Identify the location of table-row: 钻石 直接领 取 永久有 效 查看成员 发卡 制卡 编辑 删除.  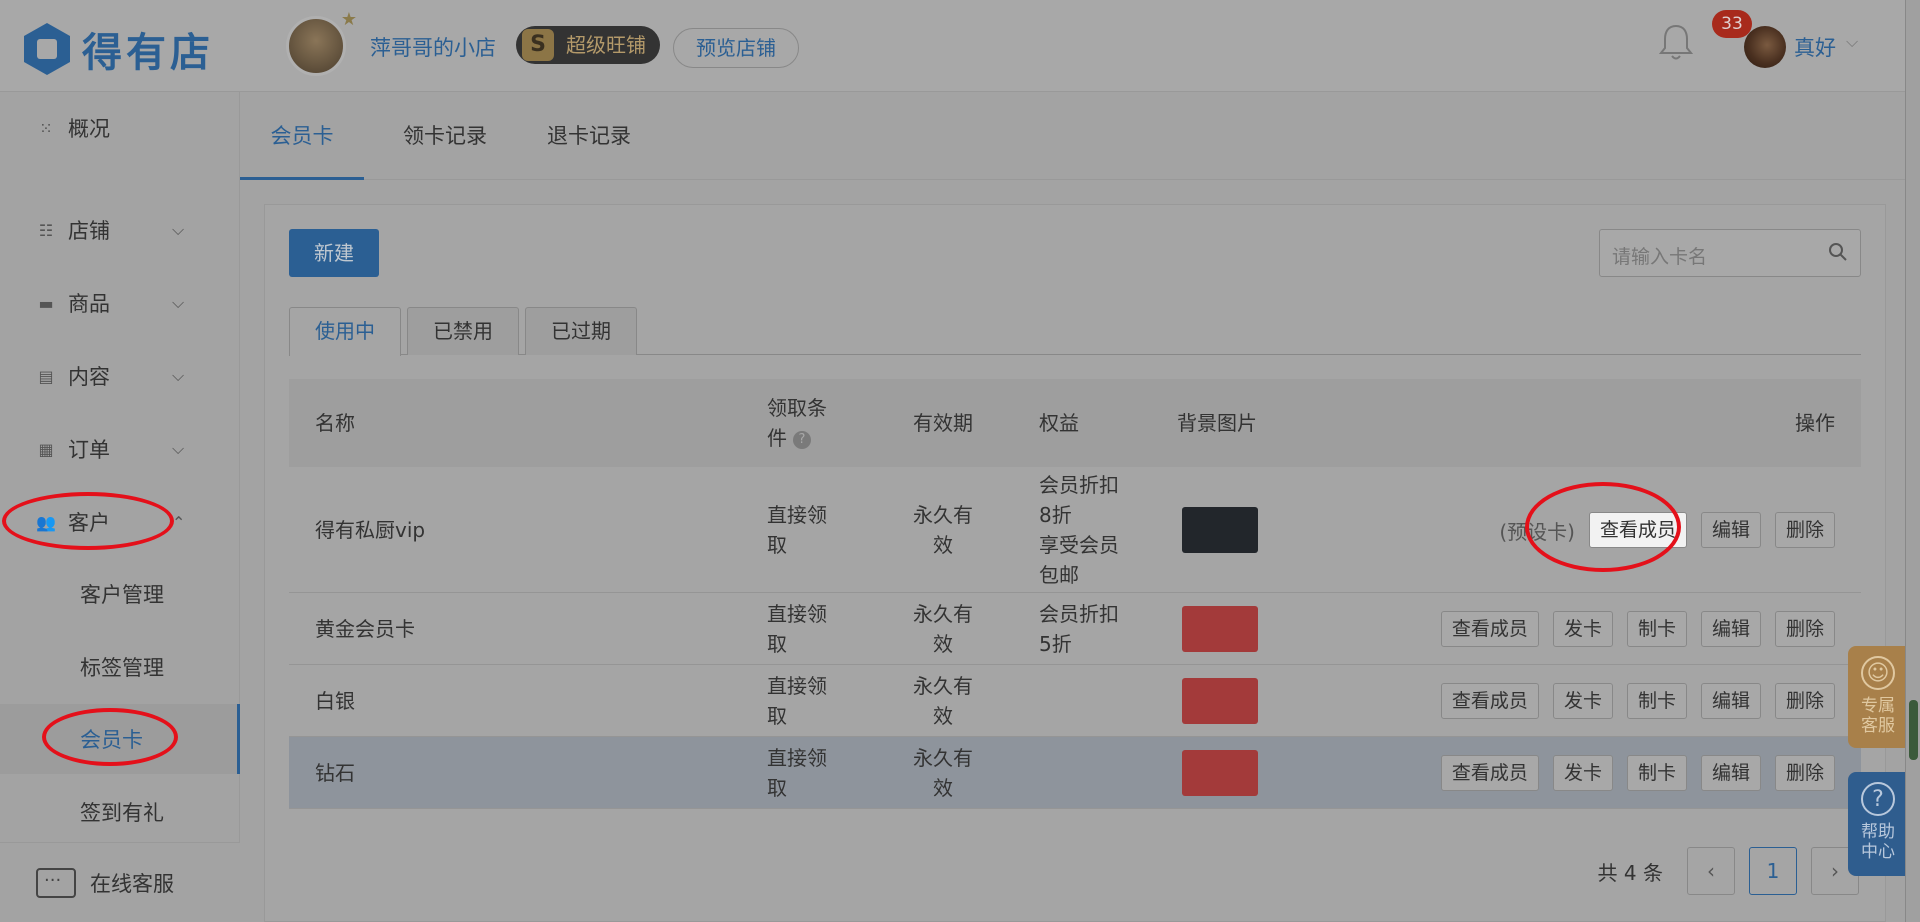
(1075, 773).